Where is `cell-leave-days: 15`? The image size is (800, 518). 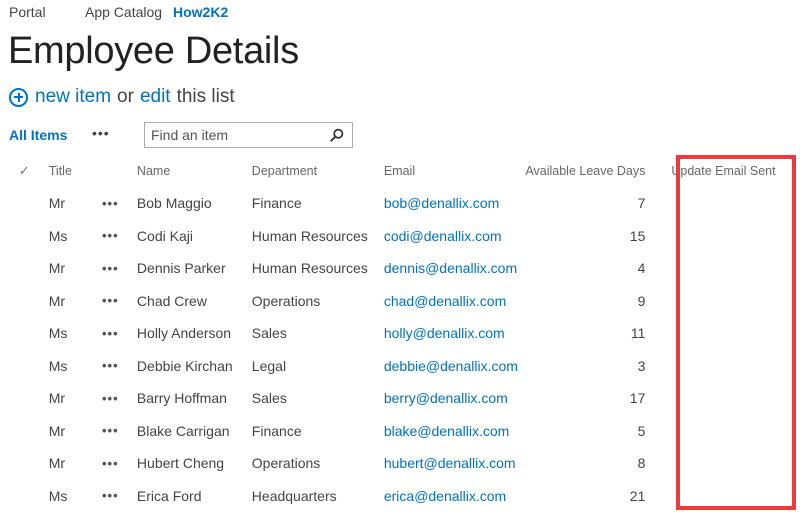 cell-leave-days: 15 is located at coordinates (637, 235).